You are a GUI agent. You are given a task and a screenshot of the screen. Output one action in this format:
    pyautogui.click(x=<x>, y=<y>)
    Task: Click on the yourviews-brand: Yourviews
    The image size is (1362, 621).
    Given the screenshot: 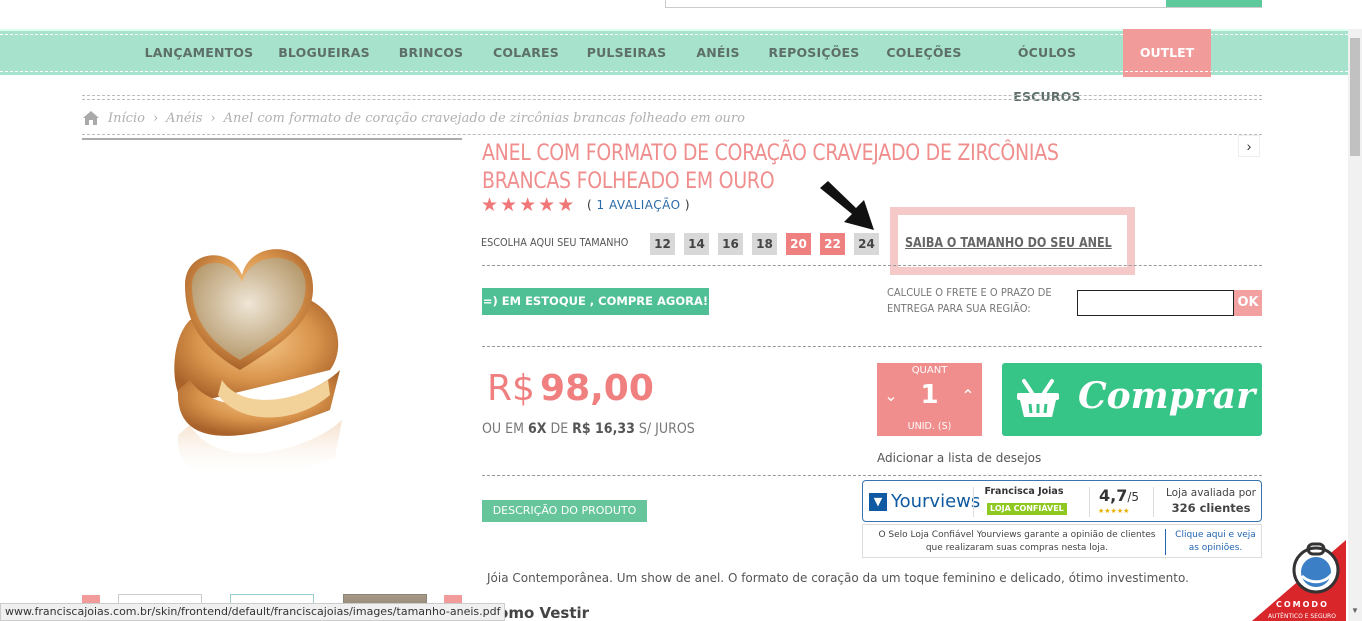 What is the action you would take?
    pyautogui.click(x=936, y=501)
    